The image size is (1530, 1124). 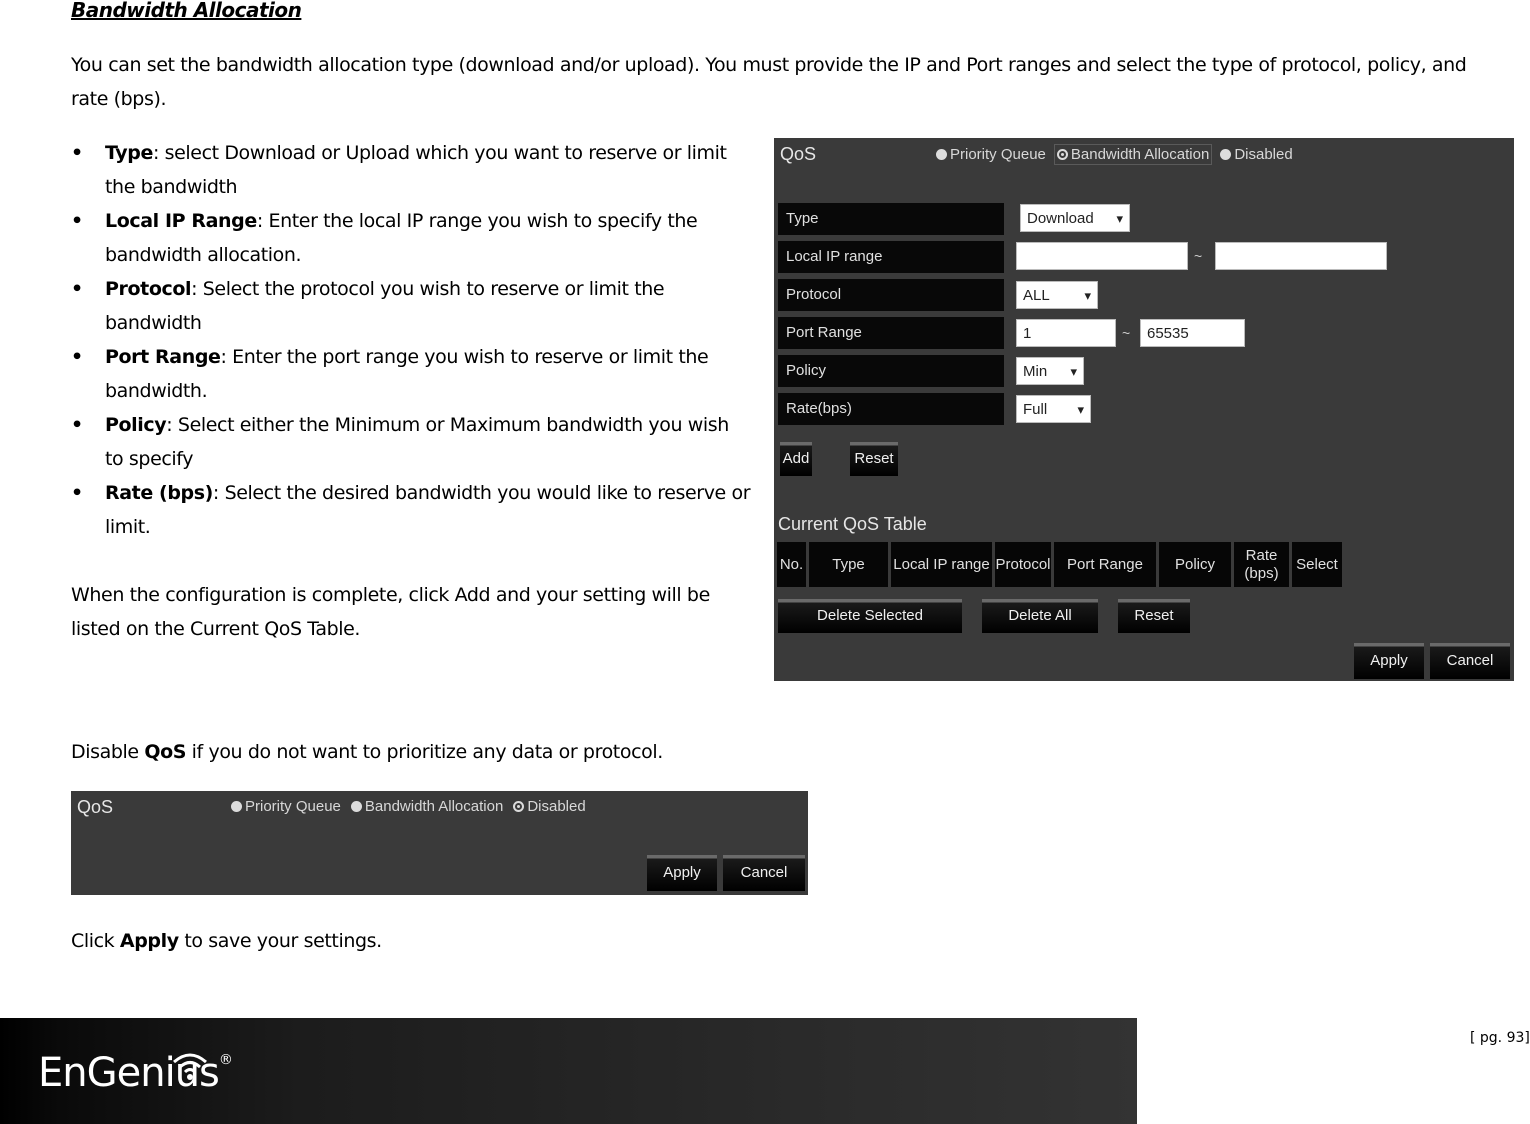 What do you see at coordinates (796, 459) in the screenshot?
I see `add-button: Add` at bounding box center [796, 459].